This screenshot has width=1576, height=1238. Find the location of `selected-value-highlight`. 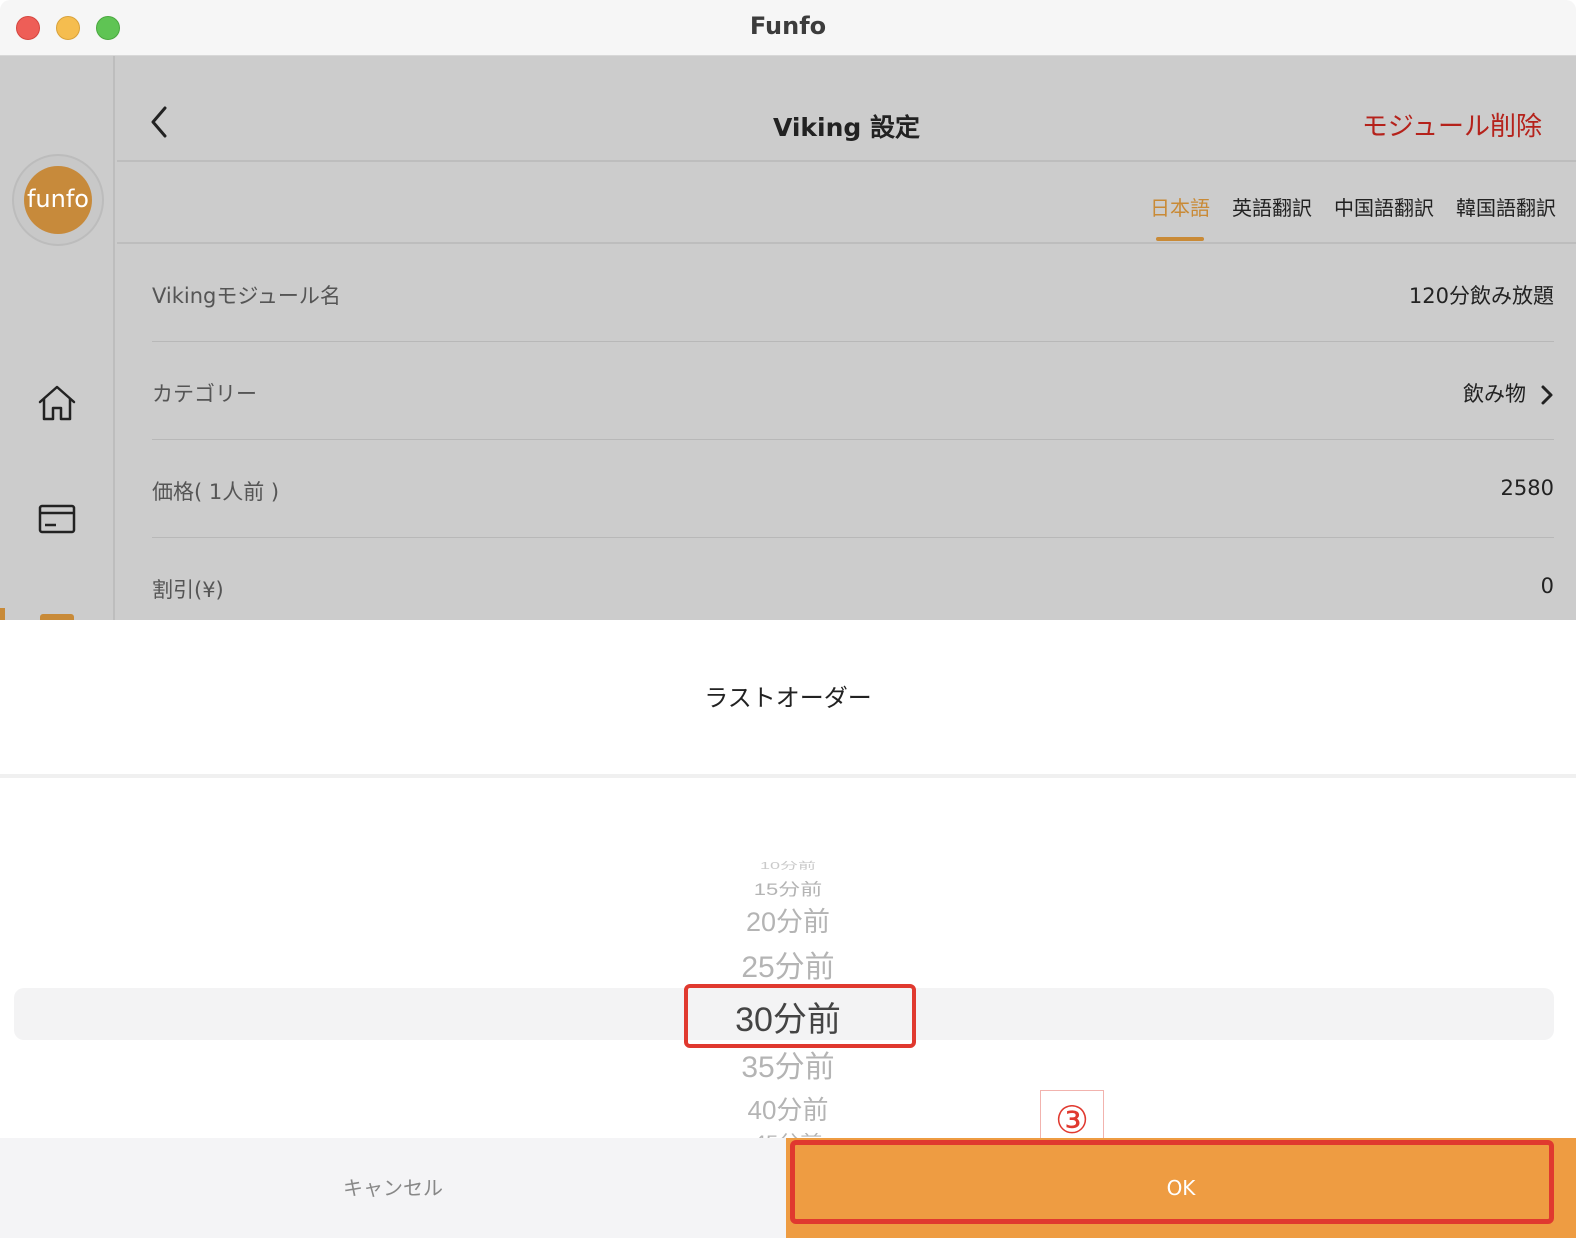

selected-value-highlight is located at coordinates (800, 1016).